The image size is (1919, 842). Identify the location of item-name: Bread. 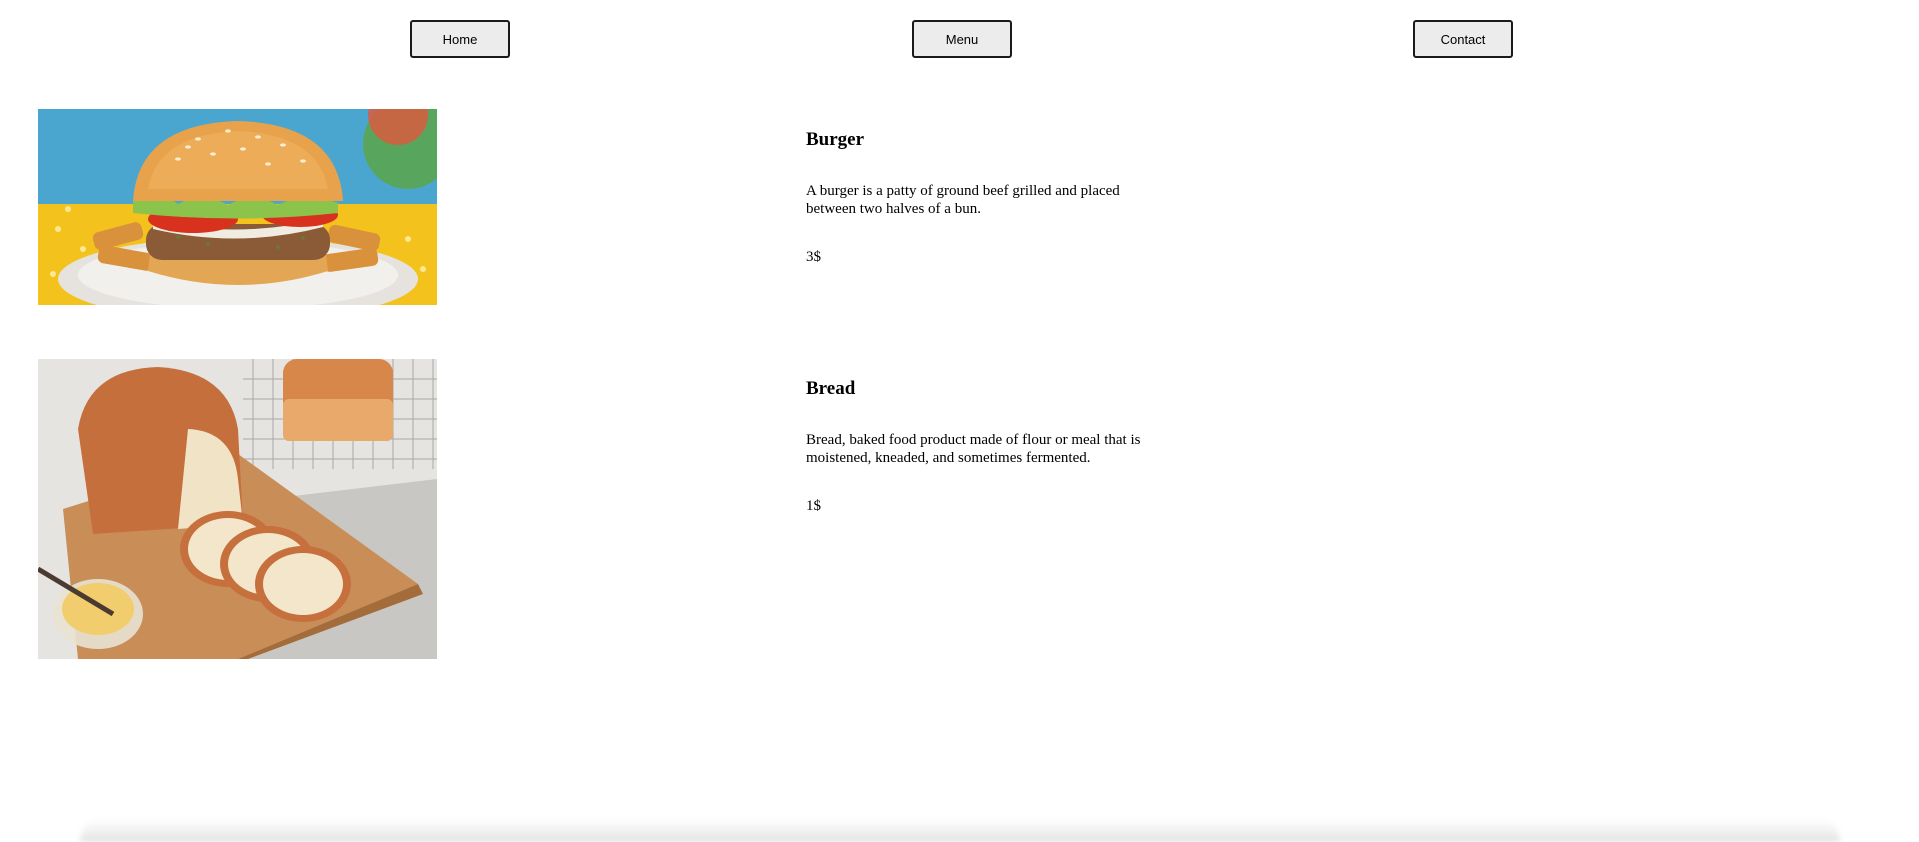
(831, 388).